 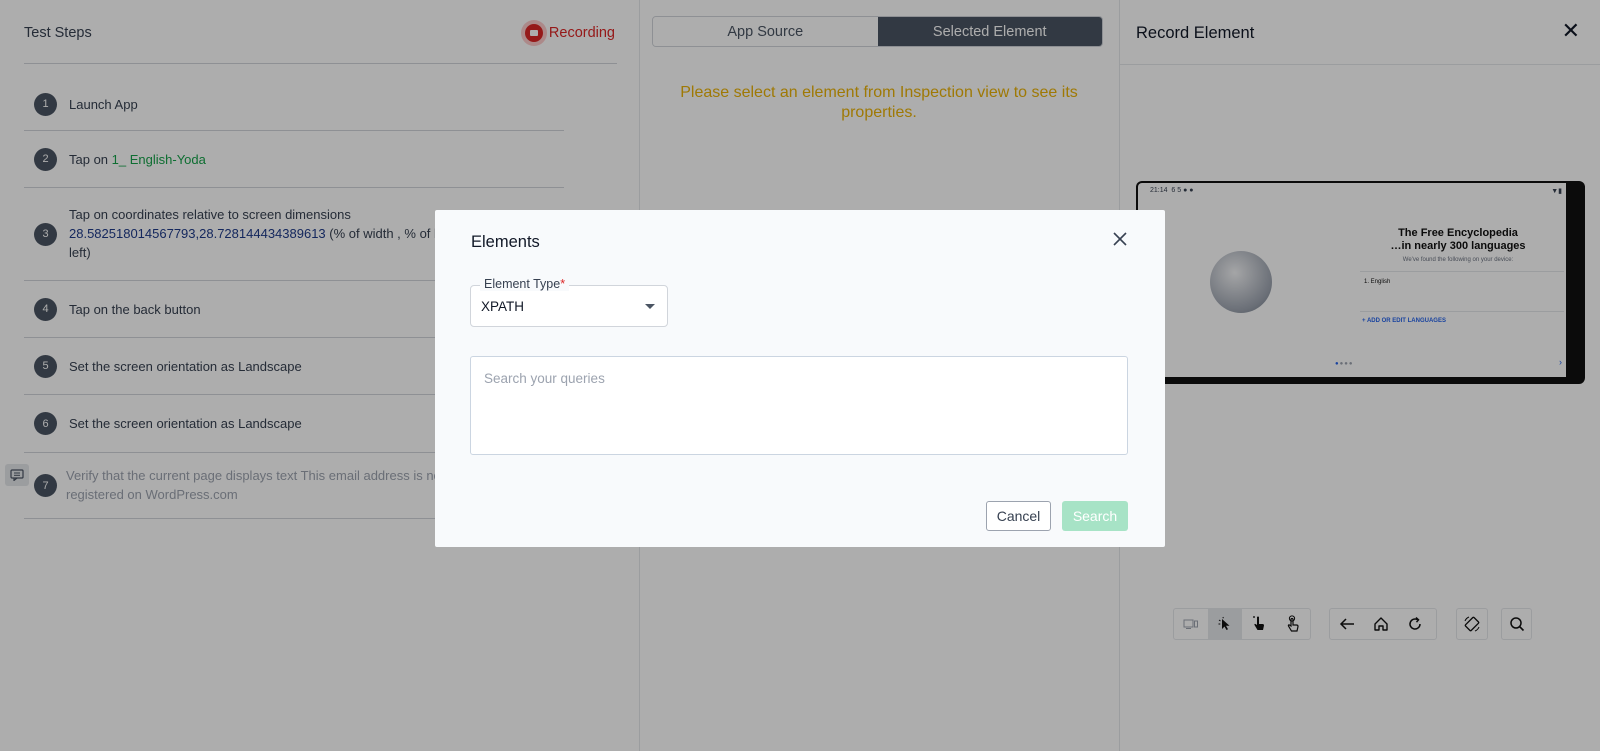 I want to click on close-icon, so click(x=1120, y=239).